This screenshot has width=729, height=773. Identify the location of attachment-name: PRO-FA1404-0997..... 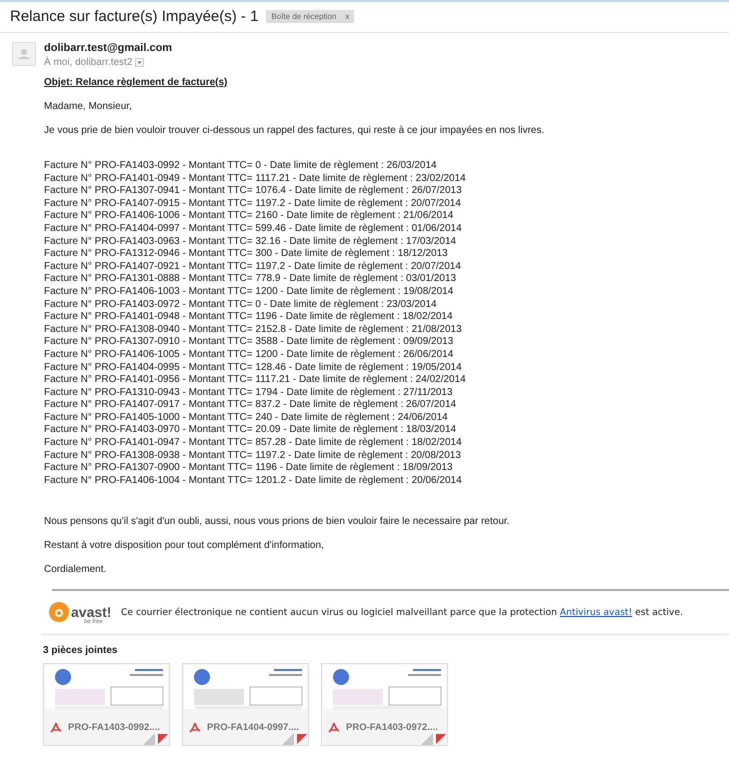
(253, 728).